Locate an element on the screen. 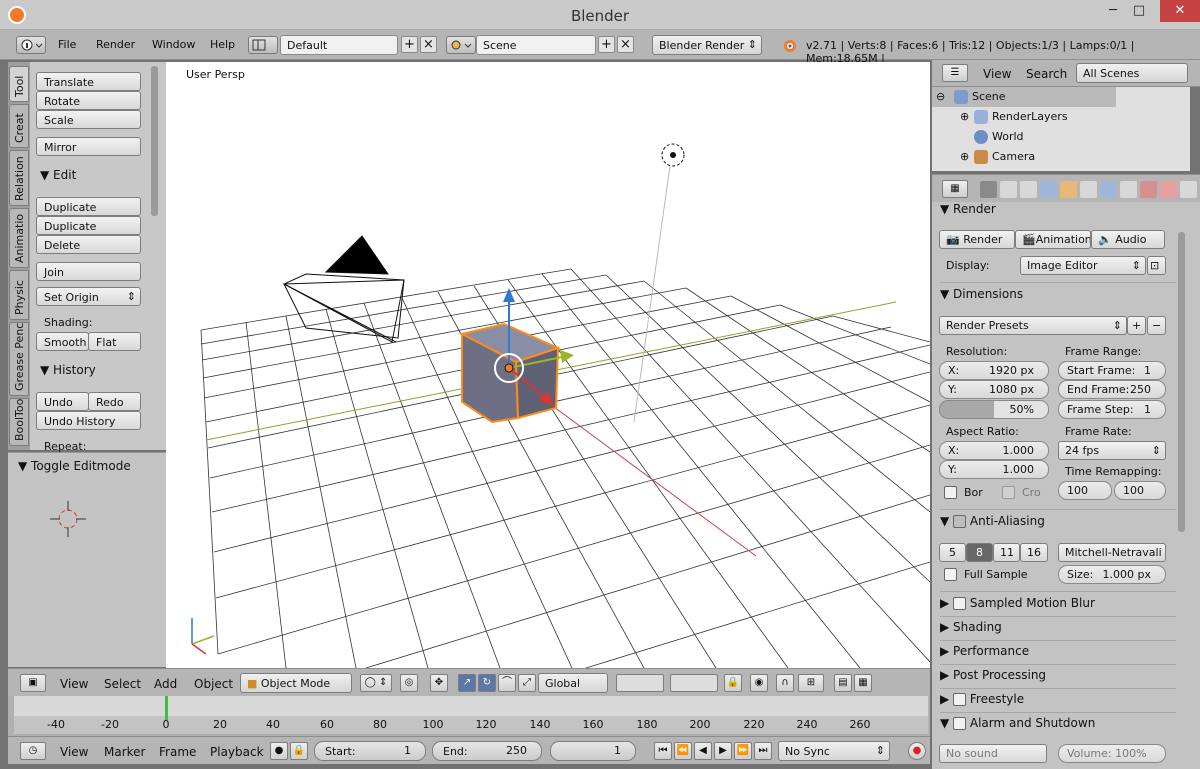  camera-object is located at coordinates (343, 289).